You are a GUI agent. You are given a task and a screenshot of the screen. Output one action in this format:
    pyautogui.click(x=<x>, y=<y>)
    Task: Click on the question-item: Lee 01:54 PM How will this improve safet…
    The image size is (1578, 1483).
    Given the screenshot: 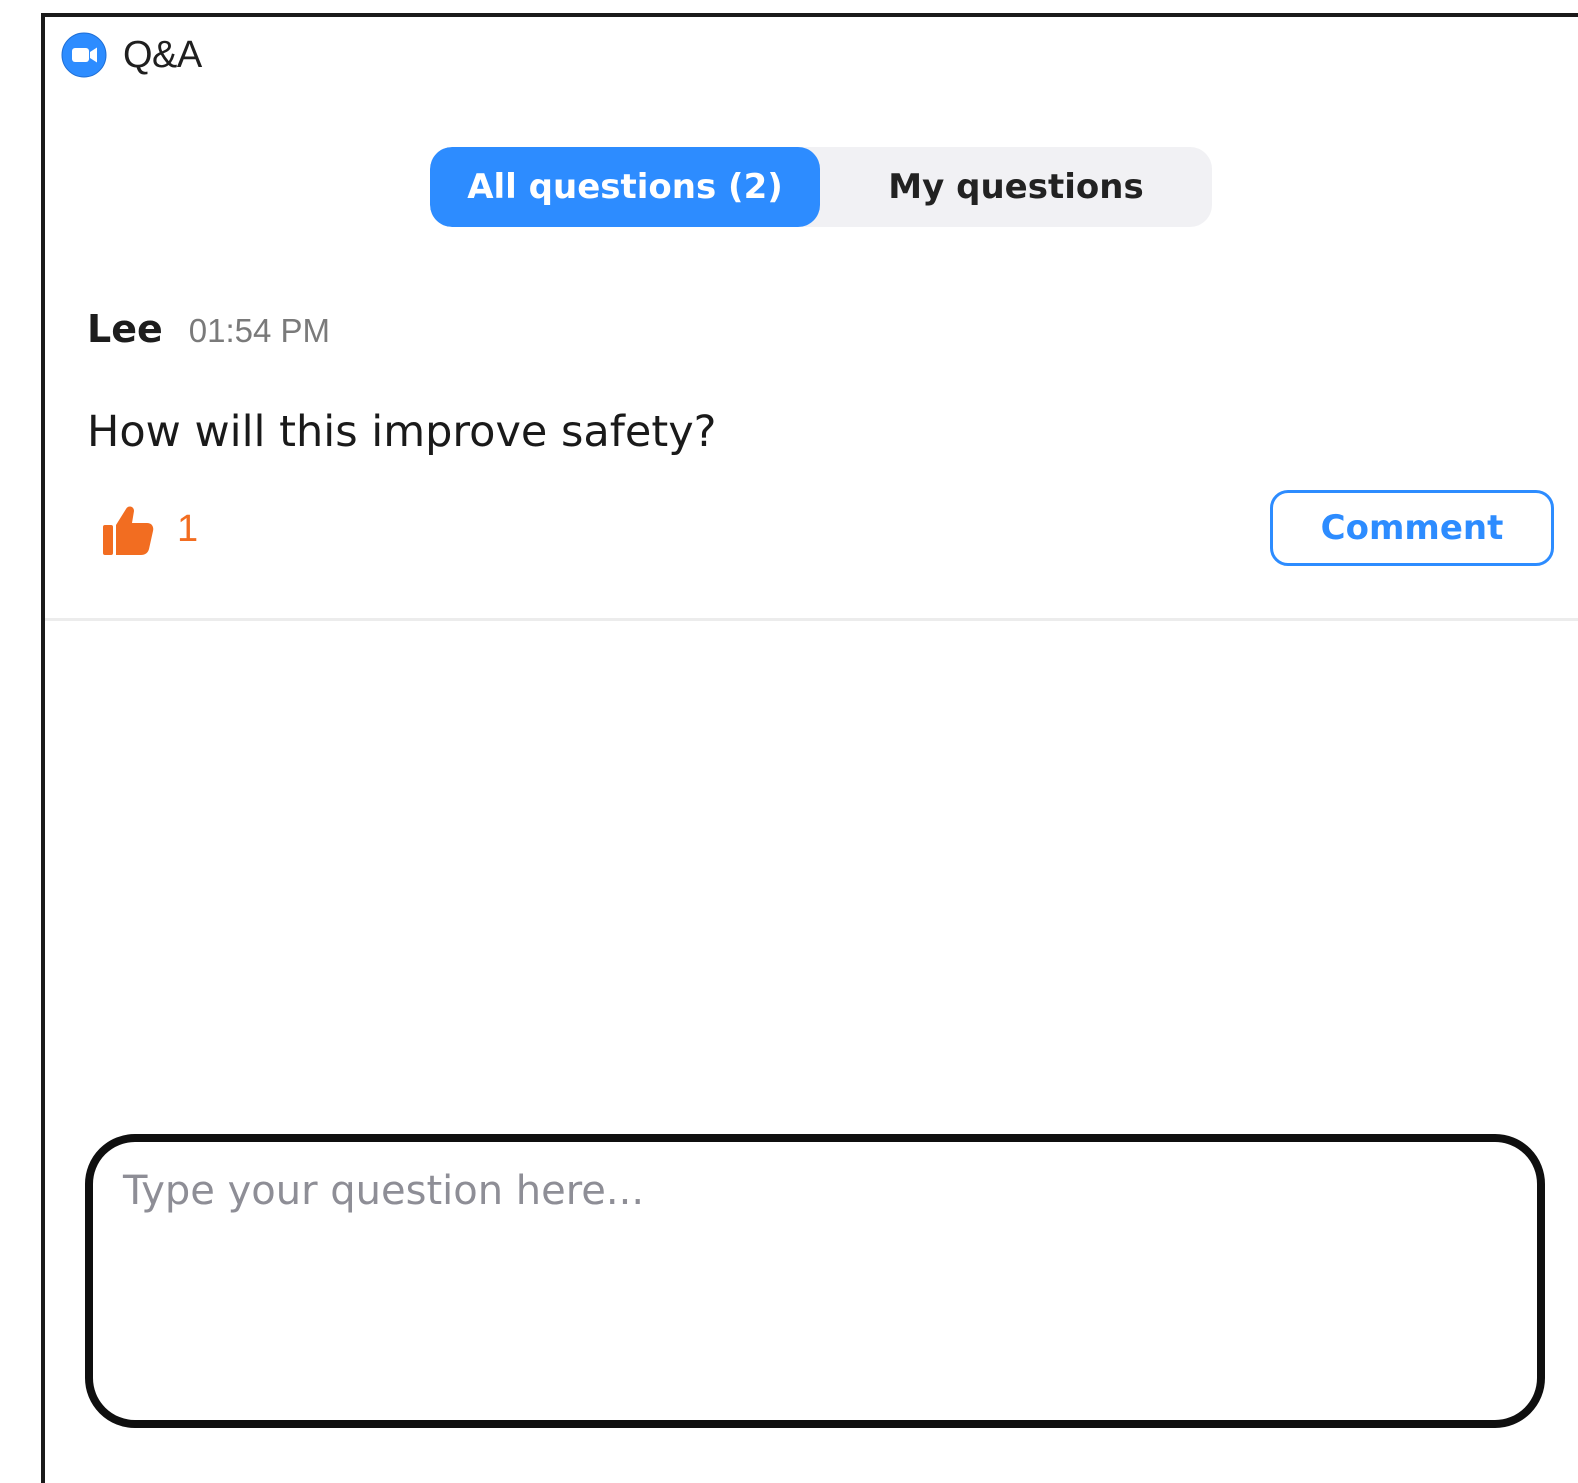 What is the action you would take?
    pyautogui.click(x=832, y=382)
    